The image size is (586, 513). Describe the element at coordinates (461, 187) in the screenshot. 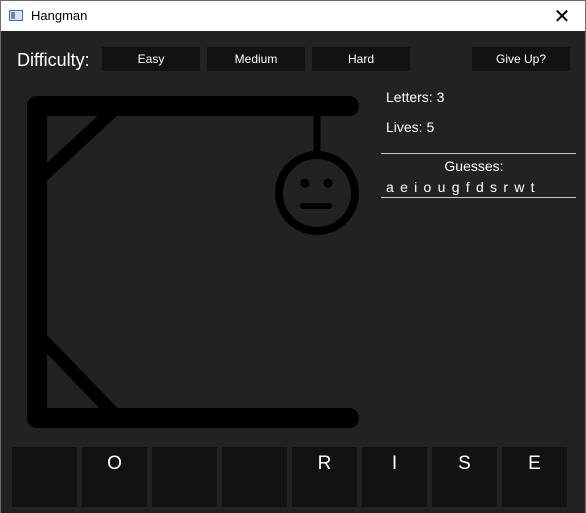

I see `guesses-list: a e i o u g f d s r w t` at that location.